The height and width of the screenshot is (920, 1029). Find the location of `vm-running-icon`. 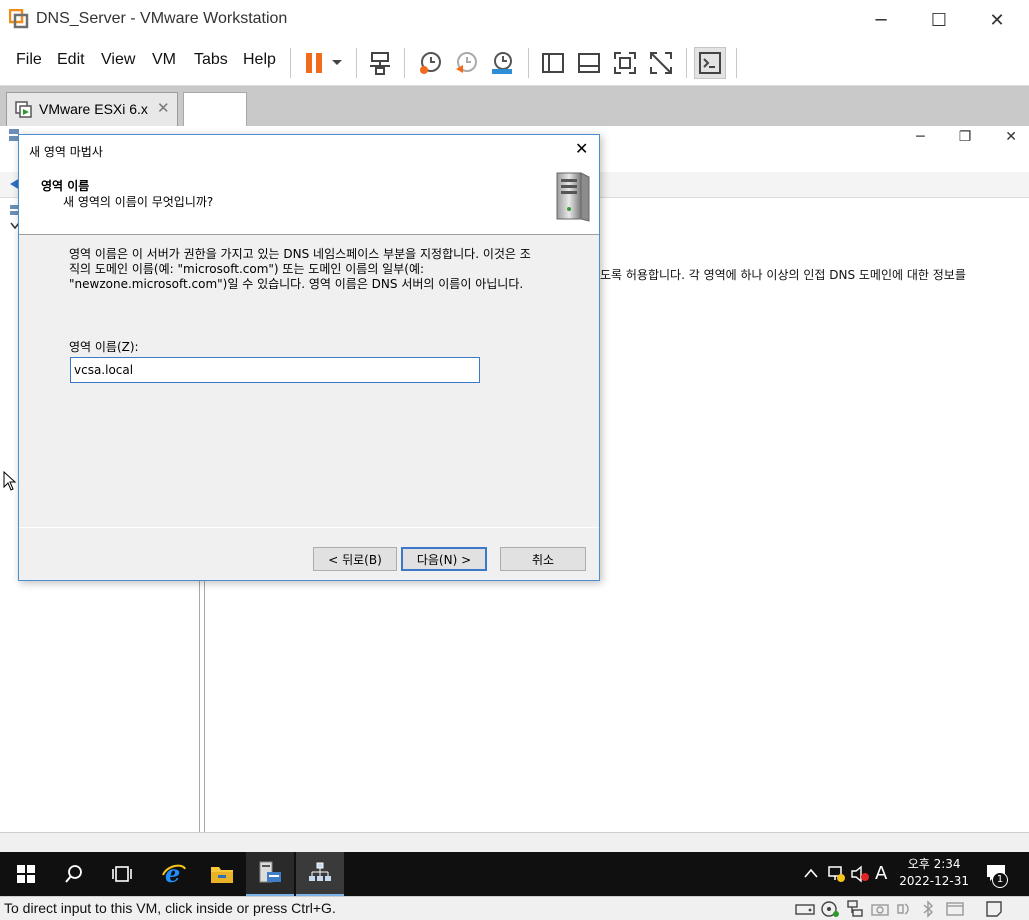

vm-running-icon is located at coordinates (23, 109).